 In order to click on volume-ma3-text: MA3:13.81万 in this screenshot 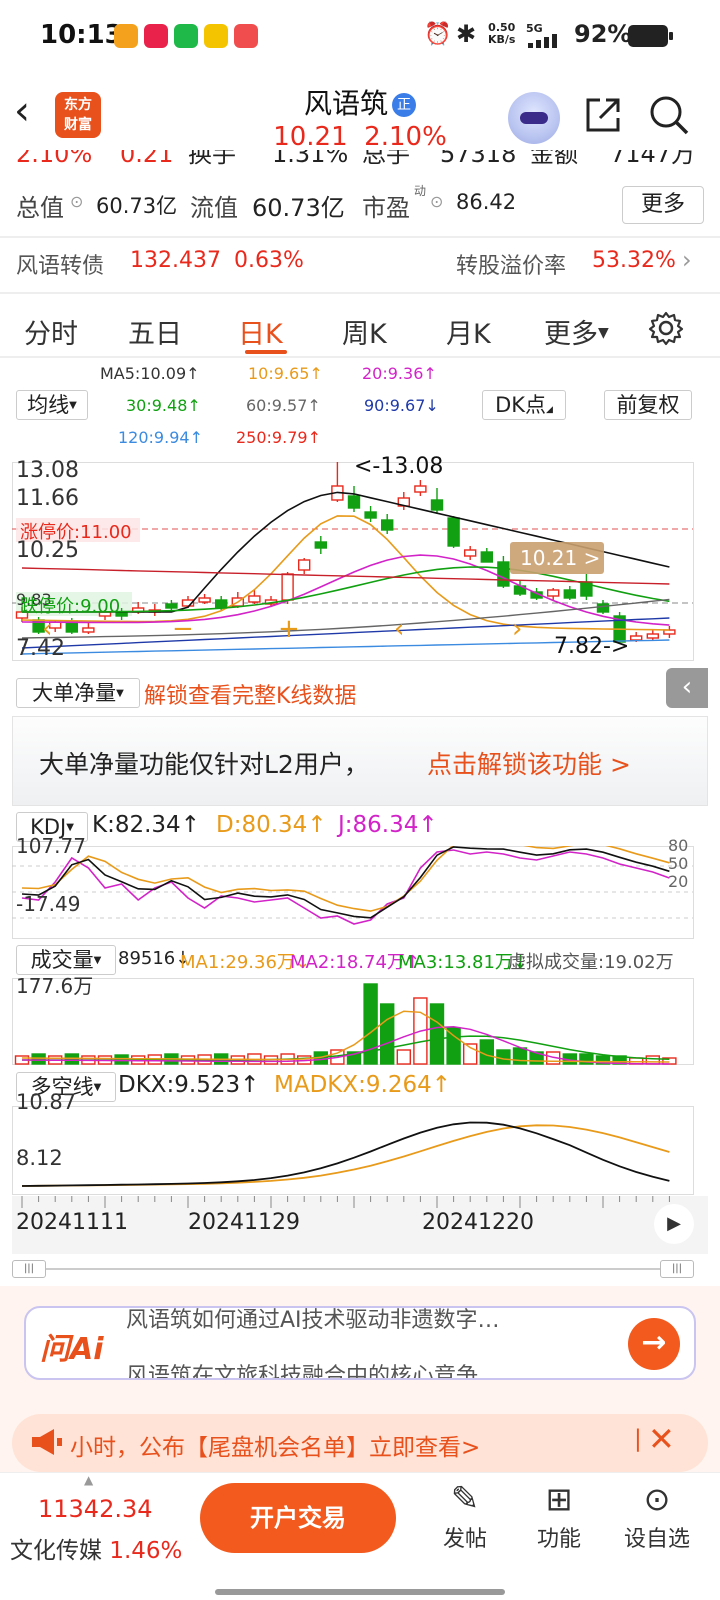, I will do `click(455, 962)`.